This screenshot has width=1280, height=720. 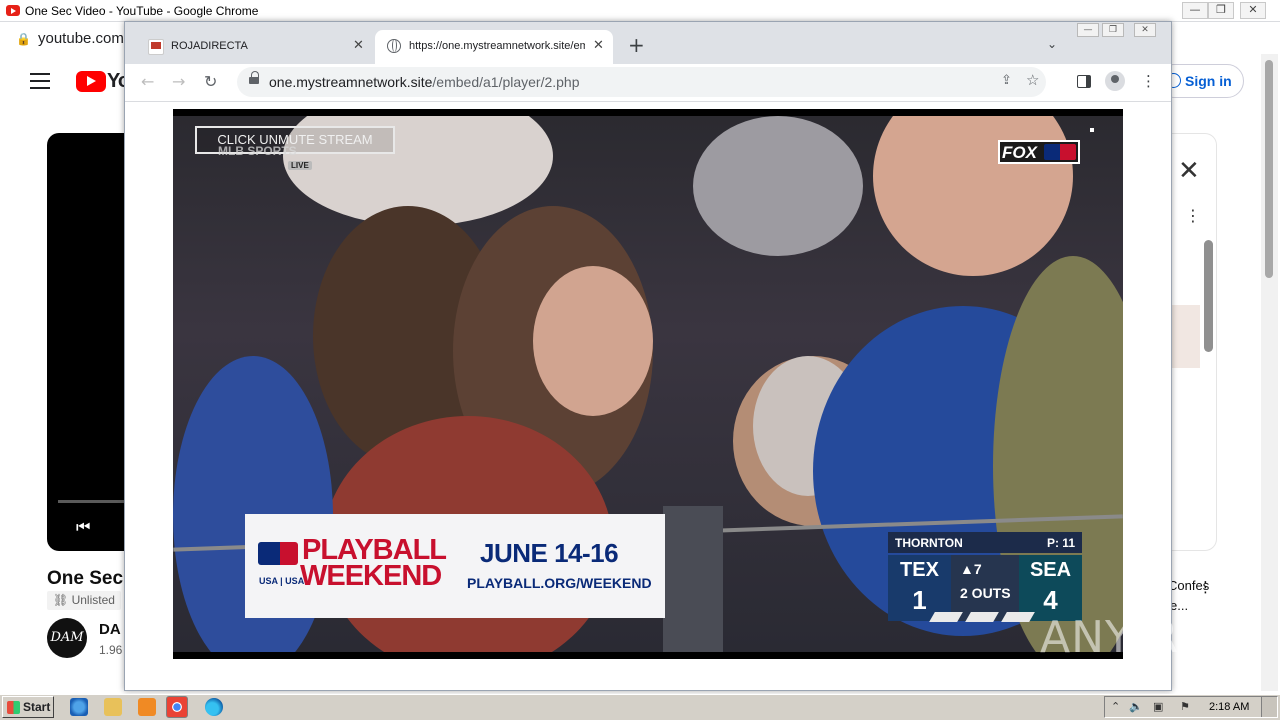 What do you see at coordinates (214, 707) in the screenshot?
I see `edge-icon` at bounding box center [214, 707].